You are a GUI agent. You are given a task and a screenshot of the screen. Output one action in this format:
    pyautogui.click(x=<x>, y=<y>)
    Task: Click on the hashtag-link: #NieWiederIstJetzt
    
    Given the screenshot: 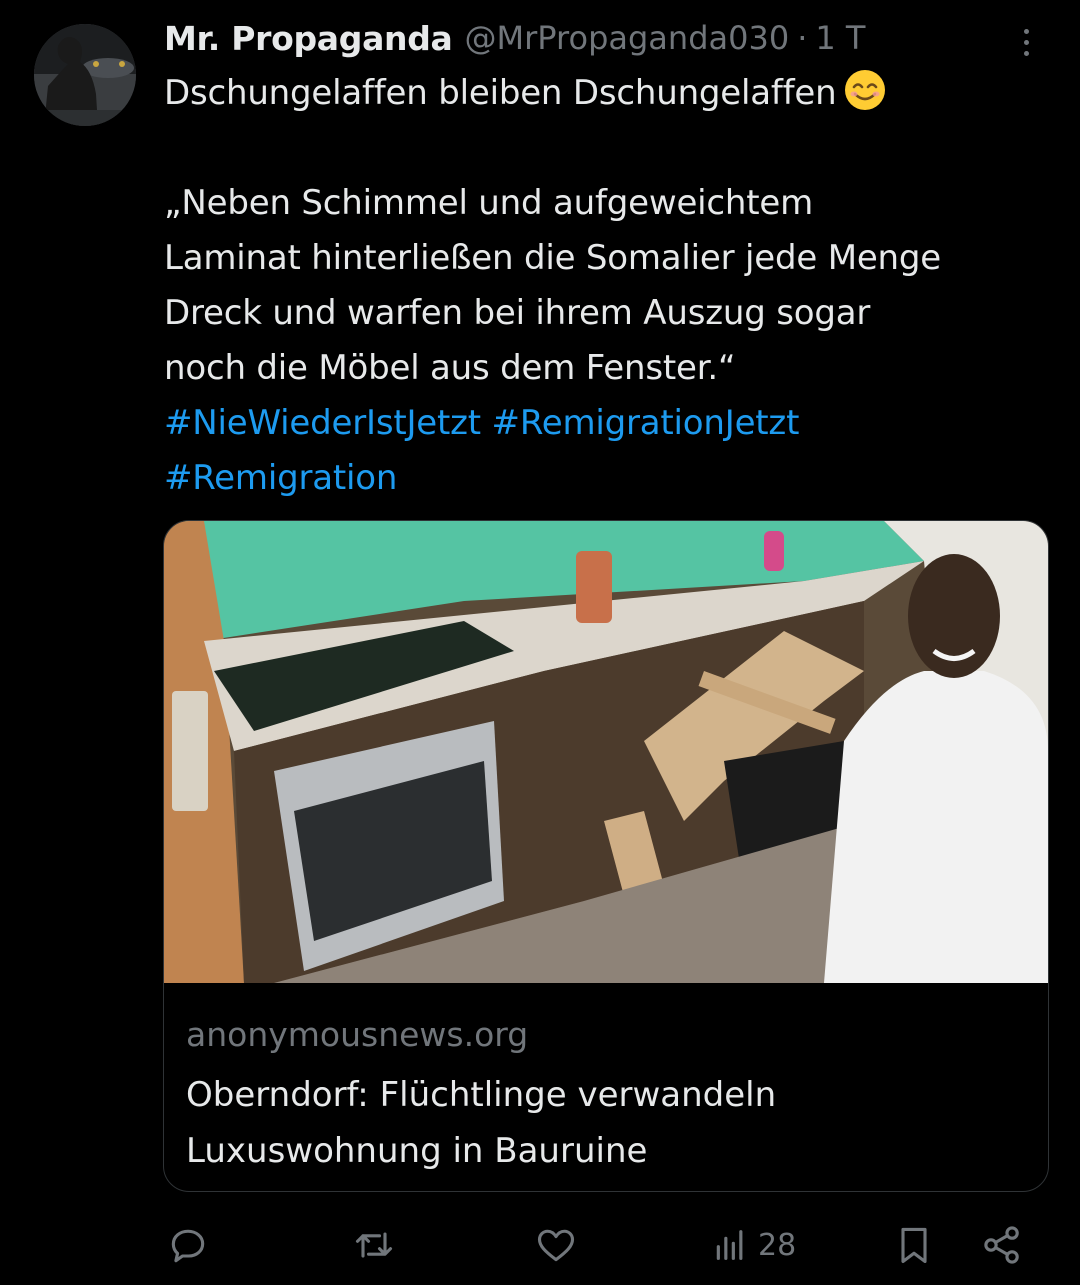 What is the action you would take?
    pyautogui.click(x=322, y=423)
    